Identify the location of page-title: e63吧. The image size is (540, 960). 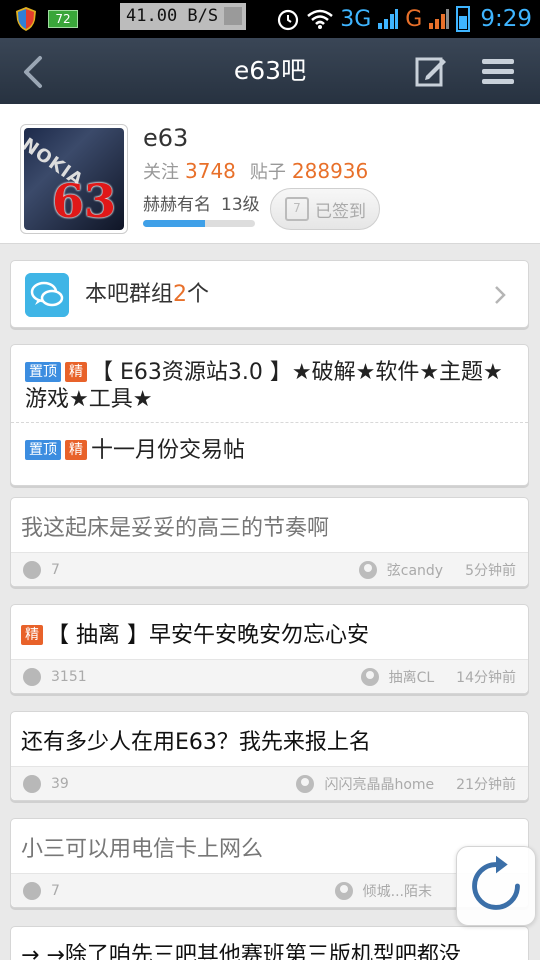
(270, 70).